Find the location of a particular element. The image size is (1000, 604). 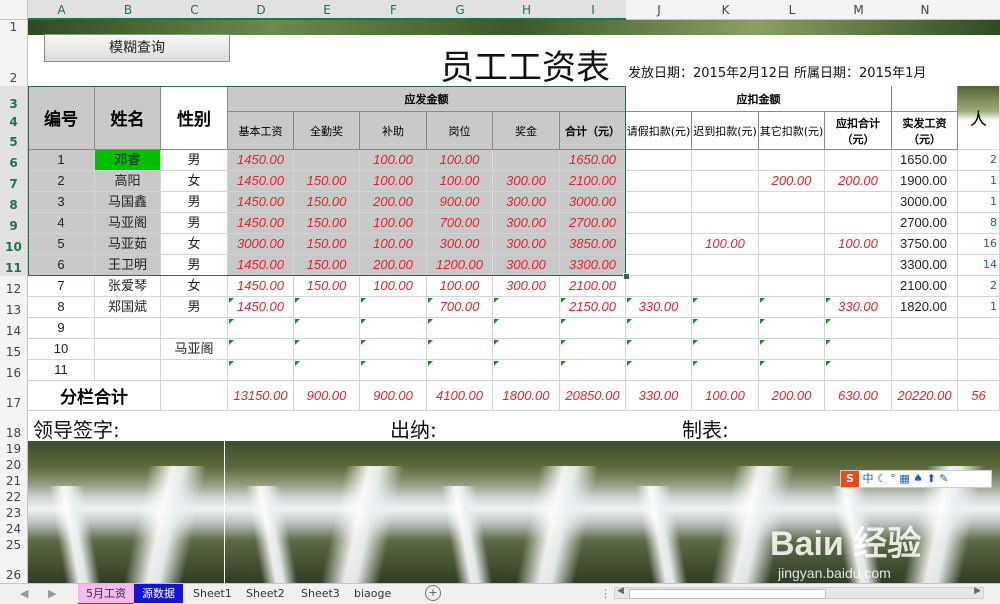

cell-attend-5: 150.00 is located at coordinates (327, 244).